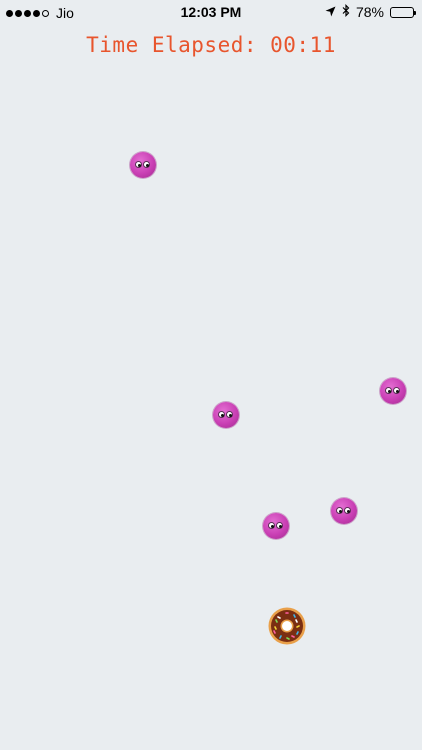  What do you see at coordinates (330, 12) in the screenshot?
I see `location-arrow-icon` at bounding box center [330, 12].